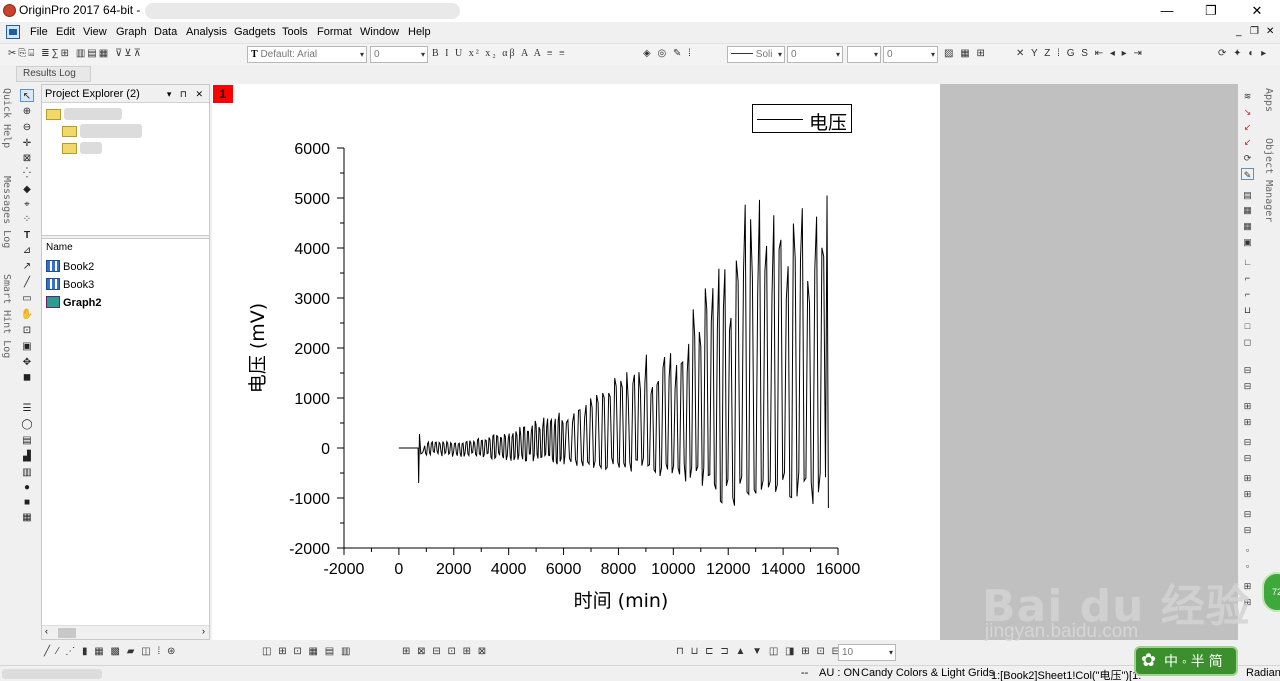  I want to click on plot-icon: ≋, so click(1247, 96).